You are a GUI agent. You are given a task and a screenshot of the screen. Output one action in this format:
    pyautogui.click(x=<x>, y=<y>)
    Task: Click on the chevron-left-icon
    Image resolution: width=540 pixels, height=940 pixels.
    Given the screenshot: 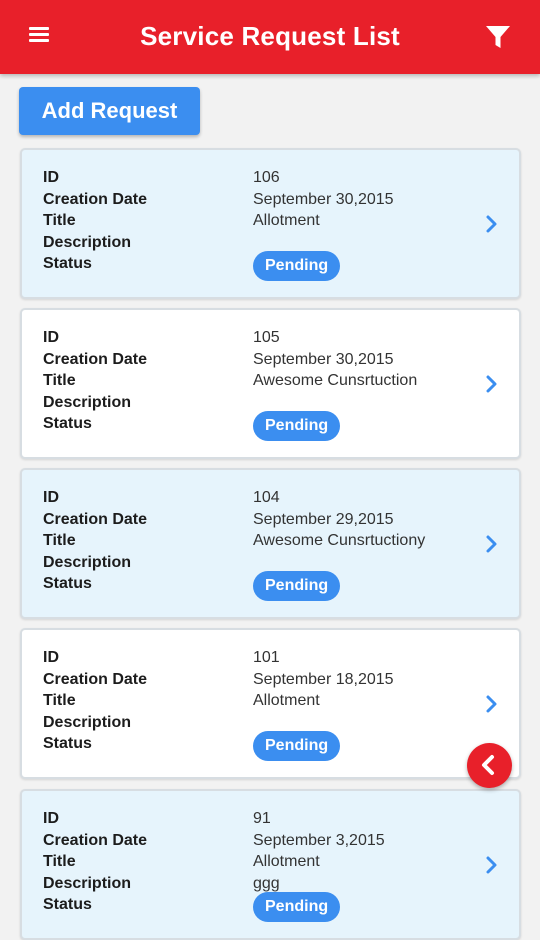 What is the action you would take?
    pyautogui.click(x=488, y=765)
    